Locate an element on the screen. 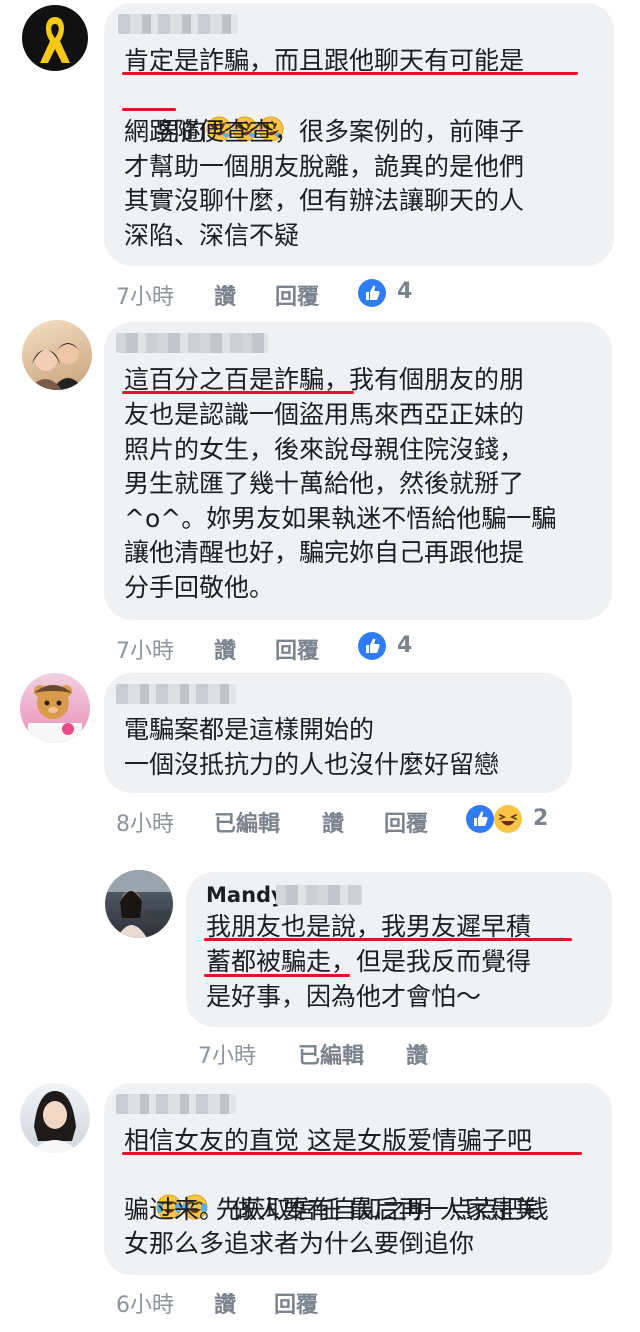 The image size is (640, 1332). woman-photo-icon is located at coordinates (139, 904).